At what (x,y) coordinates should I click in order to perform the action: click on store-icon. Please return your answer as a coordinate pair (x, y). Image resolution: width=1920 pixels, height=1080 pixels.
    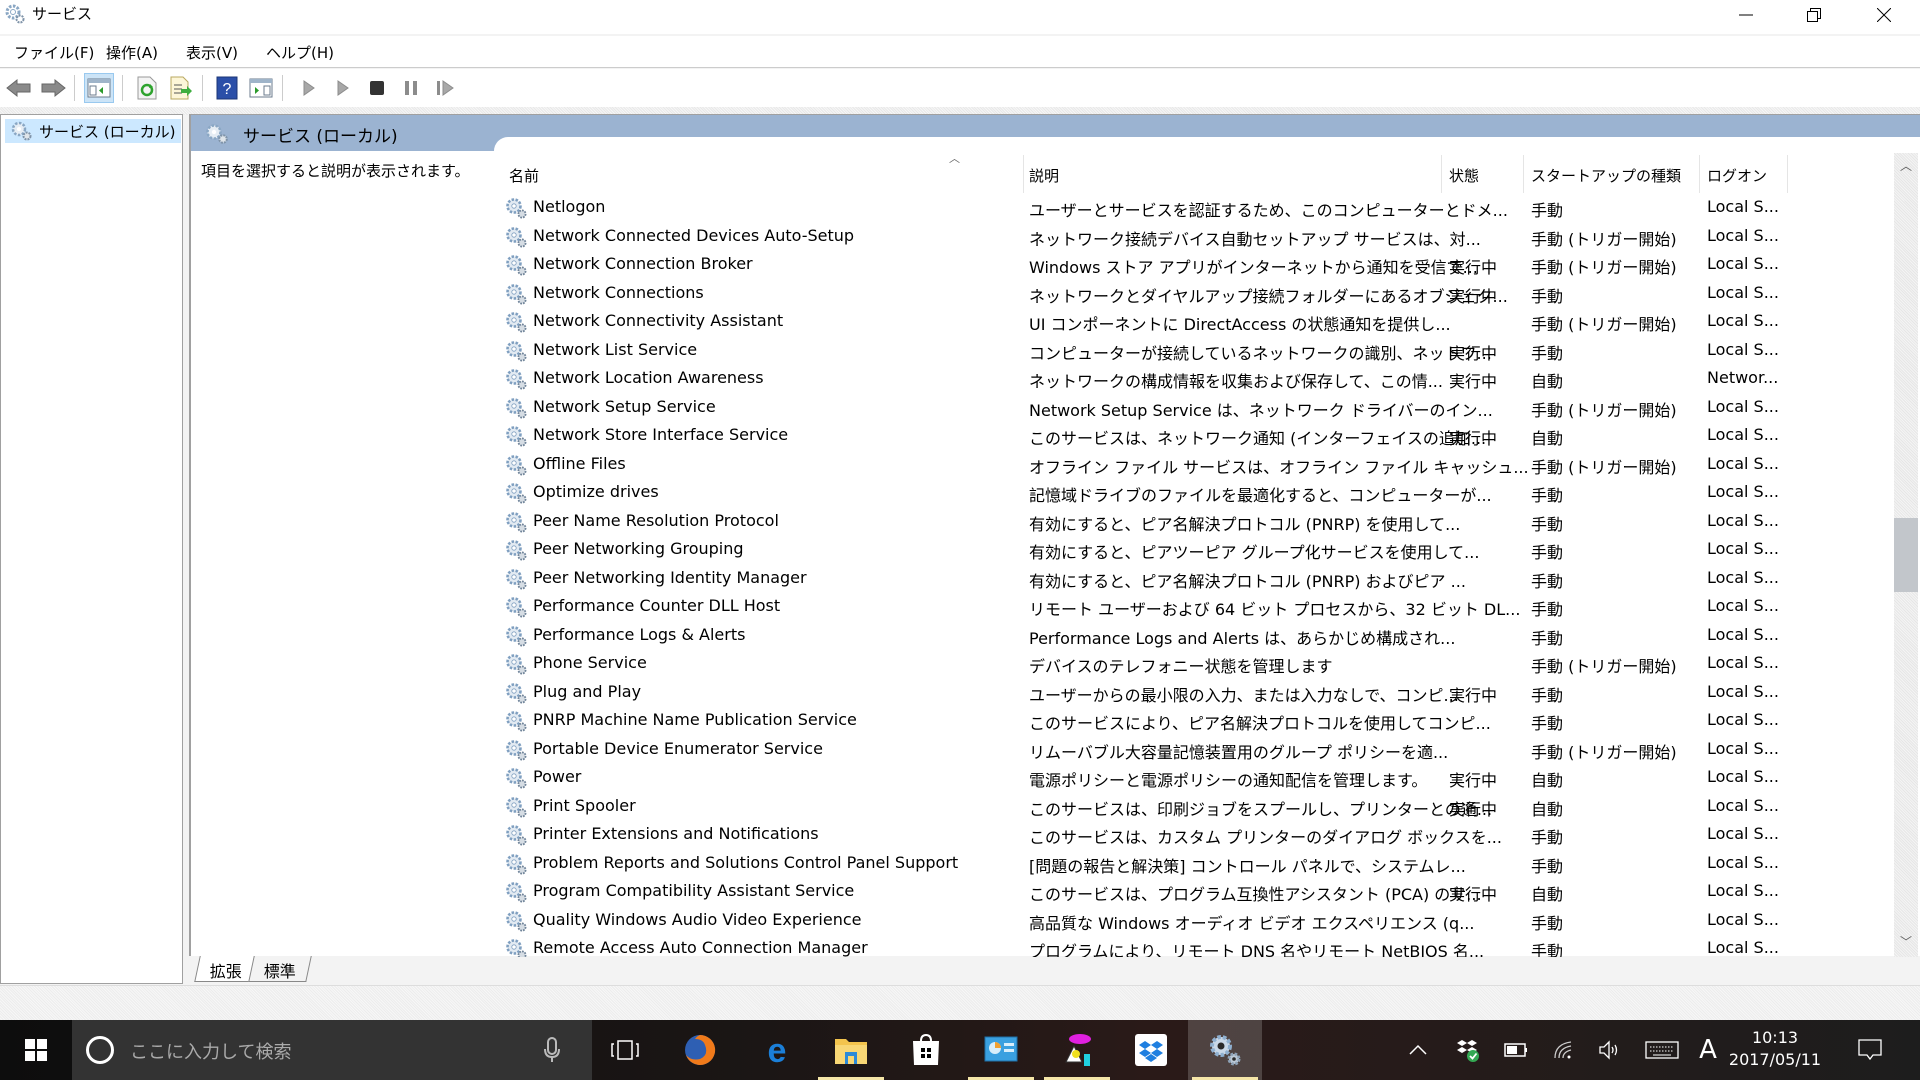
    Looking at the image, I should click on (926, 1049).